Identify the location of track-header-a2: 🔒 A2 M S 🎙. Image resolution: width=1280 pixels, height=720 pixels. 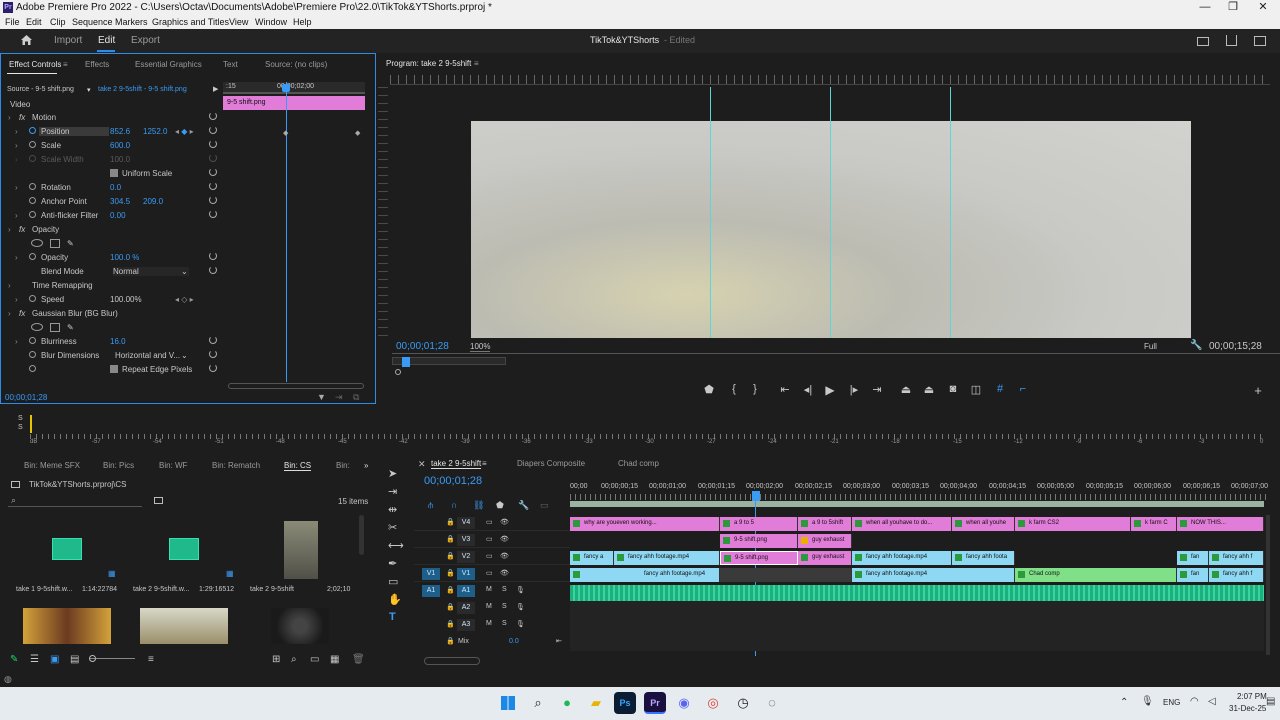
(492, 608).